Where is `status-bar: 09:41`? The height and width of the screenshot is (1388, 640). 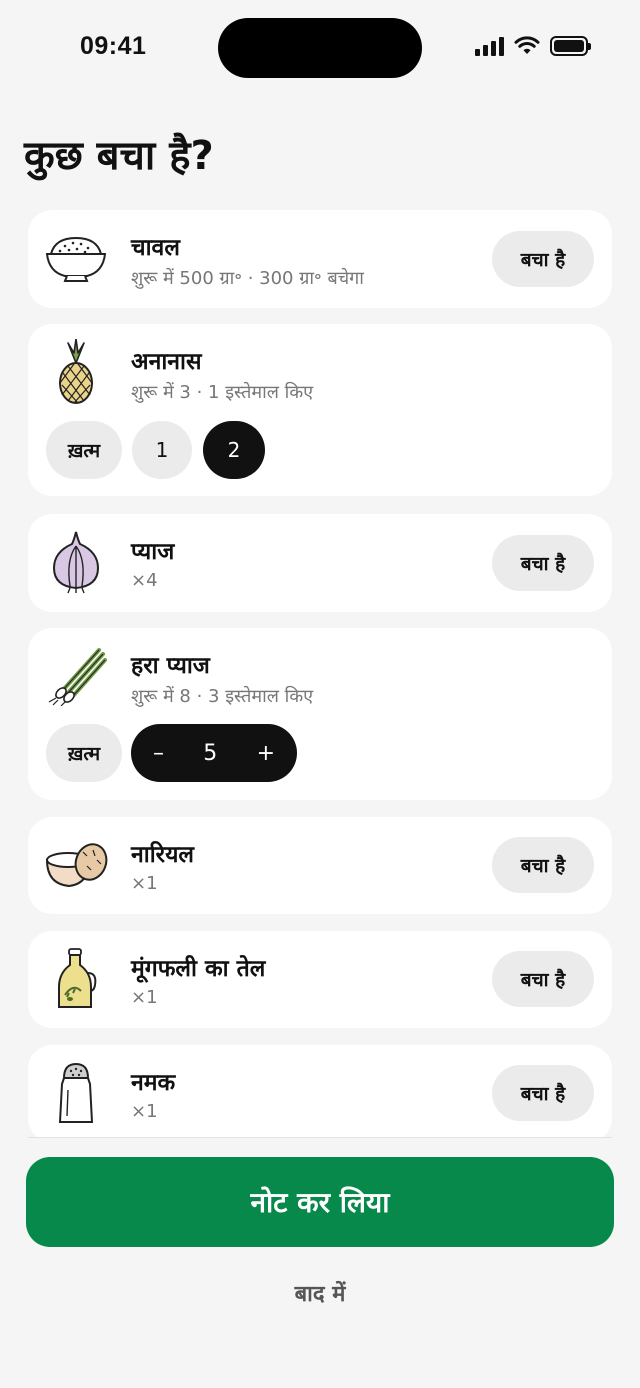
status-bar: 09:41 is located at coordinates (320, 48).